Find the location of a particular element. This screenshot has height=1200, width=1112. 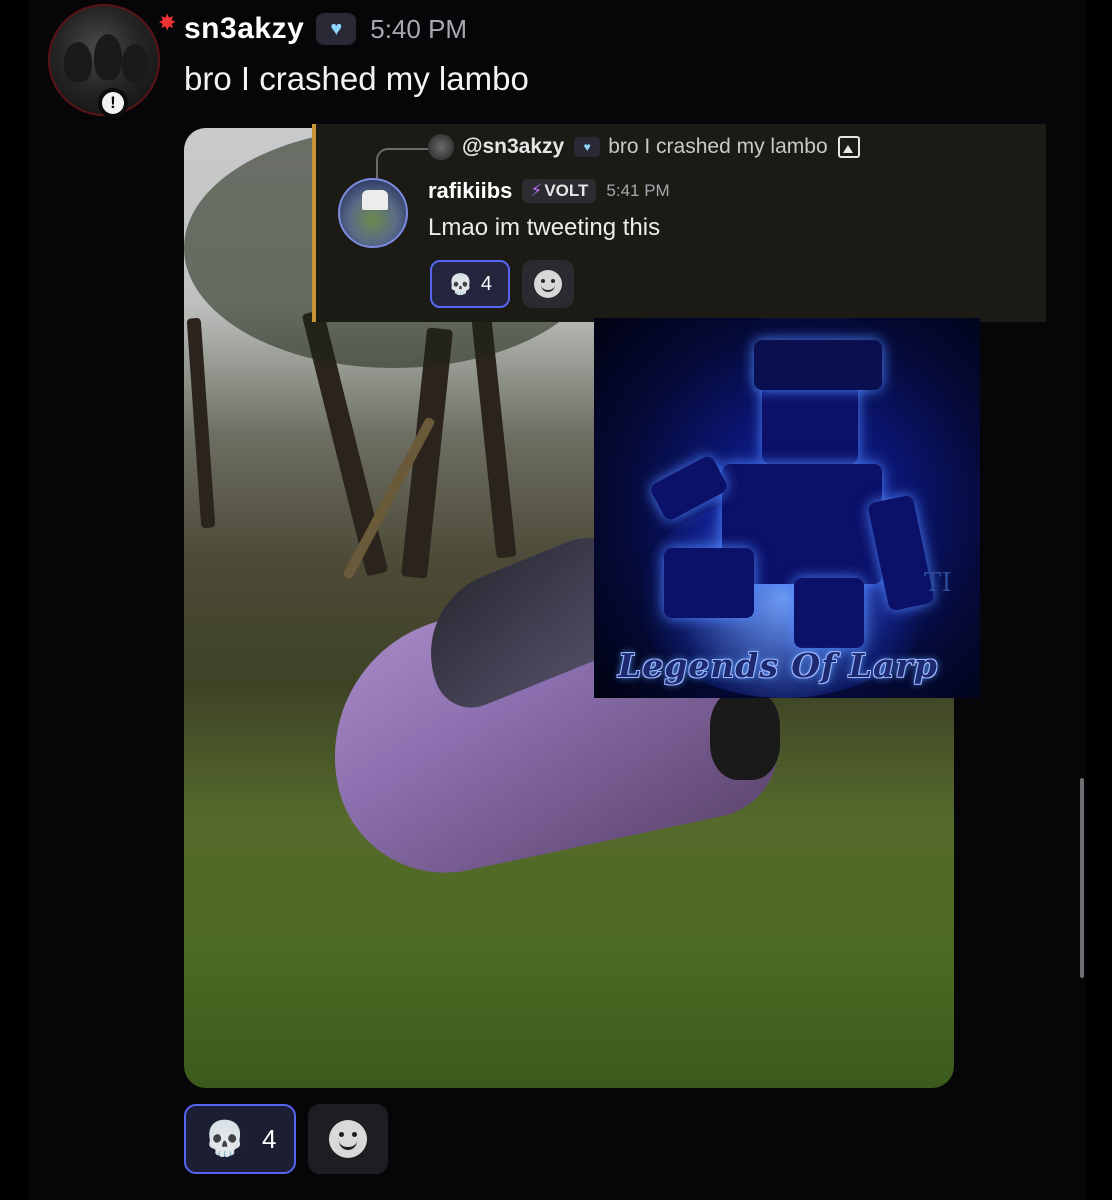

reaction-skull: 💀 4 is located at coordinates (240, 1139).